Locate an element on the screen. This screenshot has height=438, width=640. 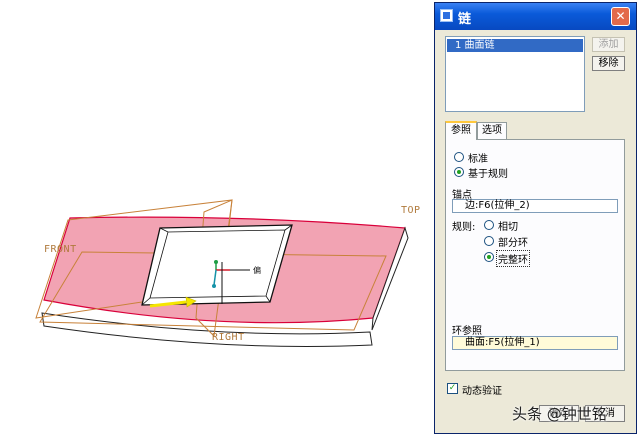
anchor-field: 边:F6(拉伸_2) is located at coordinates (535, 206).